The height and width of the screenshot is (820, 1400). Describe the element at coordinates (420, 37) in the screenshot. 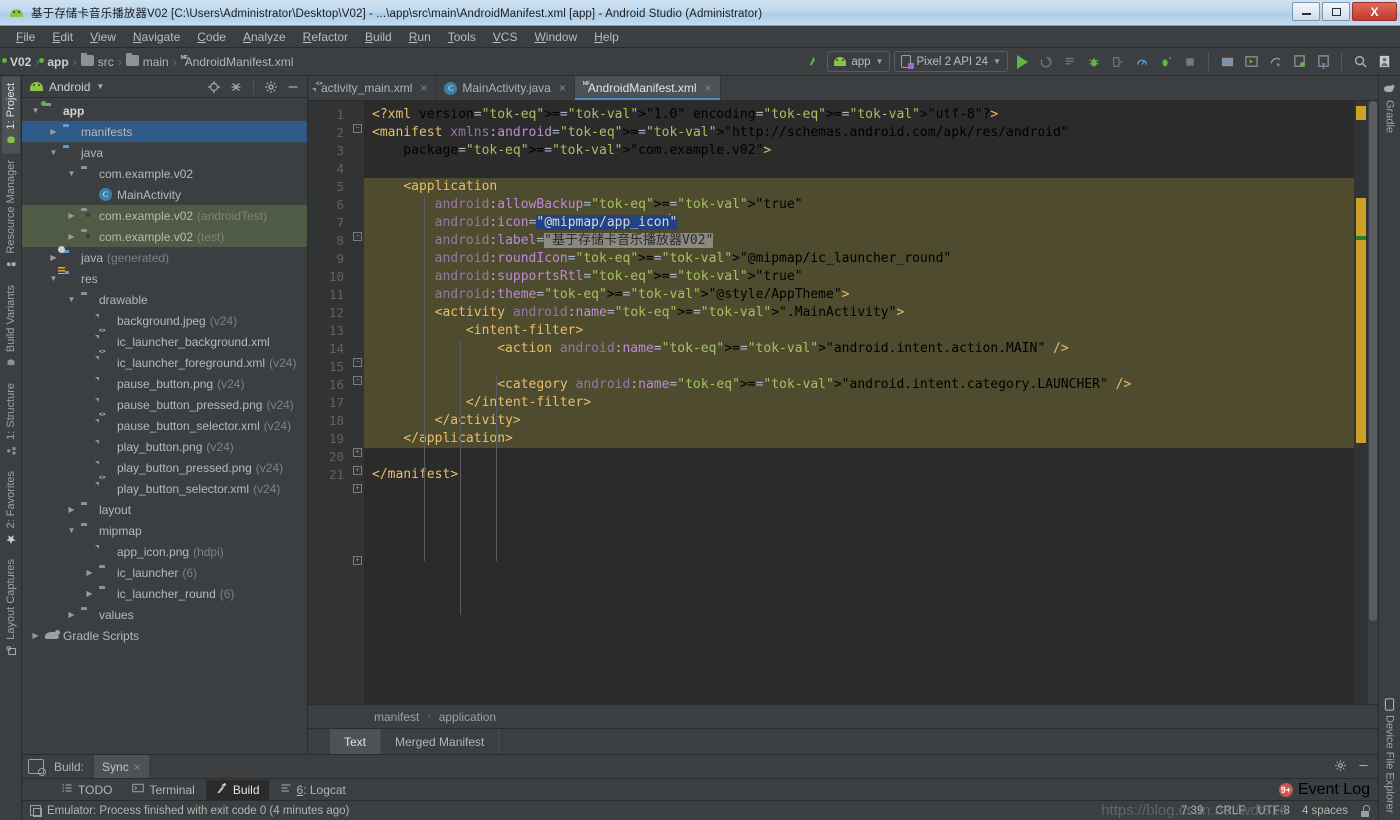

I see `menu-run: Run` at that location.